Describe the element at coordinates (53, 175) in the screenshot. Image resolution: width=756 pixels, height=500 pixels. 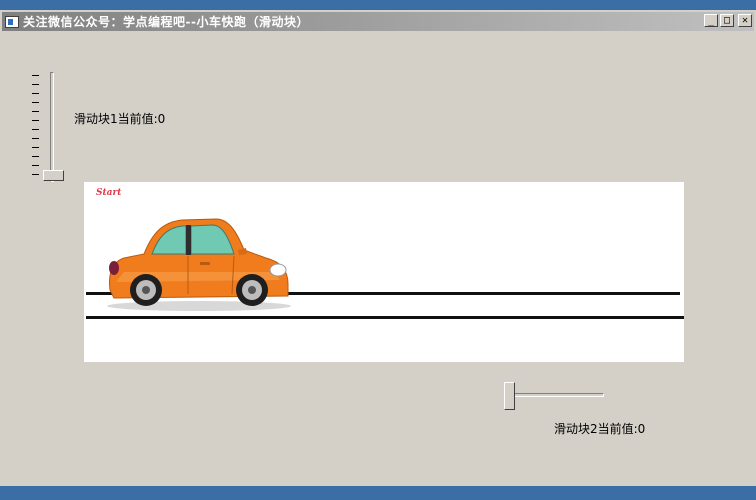
I see `slider-1-handle` at that location.